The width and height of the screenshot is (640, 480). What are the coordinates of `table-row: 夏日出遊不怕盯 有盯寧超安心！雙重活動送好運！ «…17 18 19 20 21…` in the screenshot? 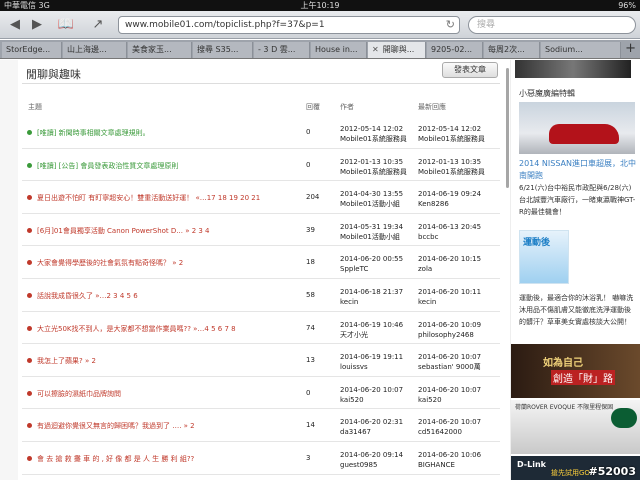 It's located at (261, 197).